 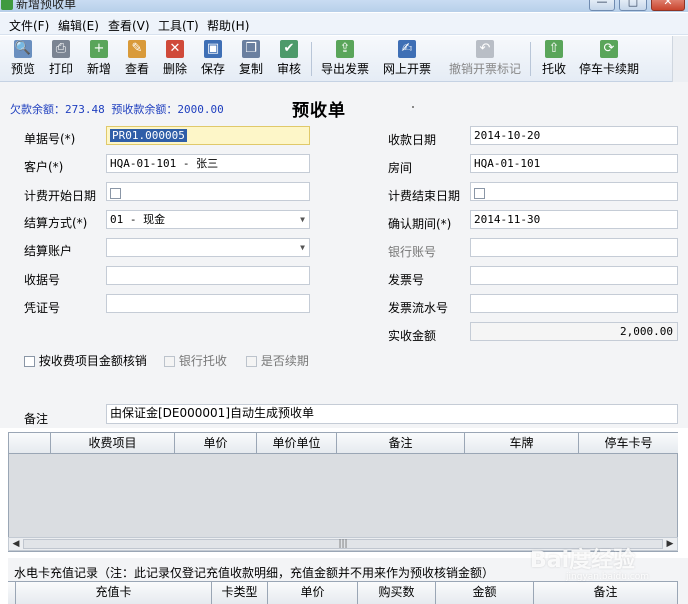 What do you see at coordinates (169, 361) in the screenshot?
I see `bank-collect-checkbox` at bounding box center [169, 361].